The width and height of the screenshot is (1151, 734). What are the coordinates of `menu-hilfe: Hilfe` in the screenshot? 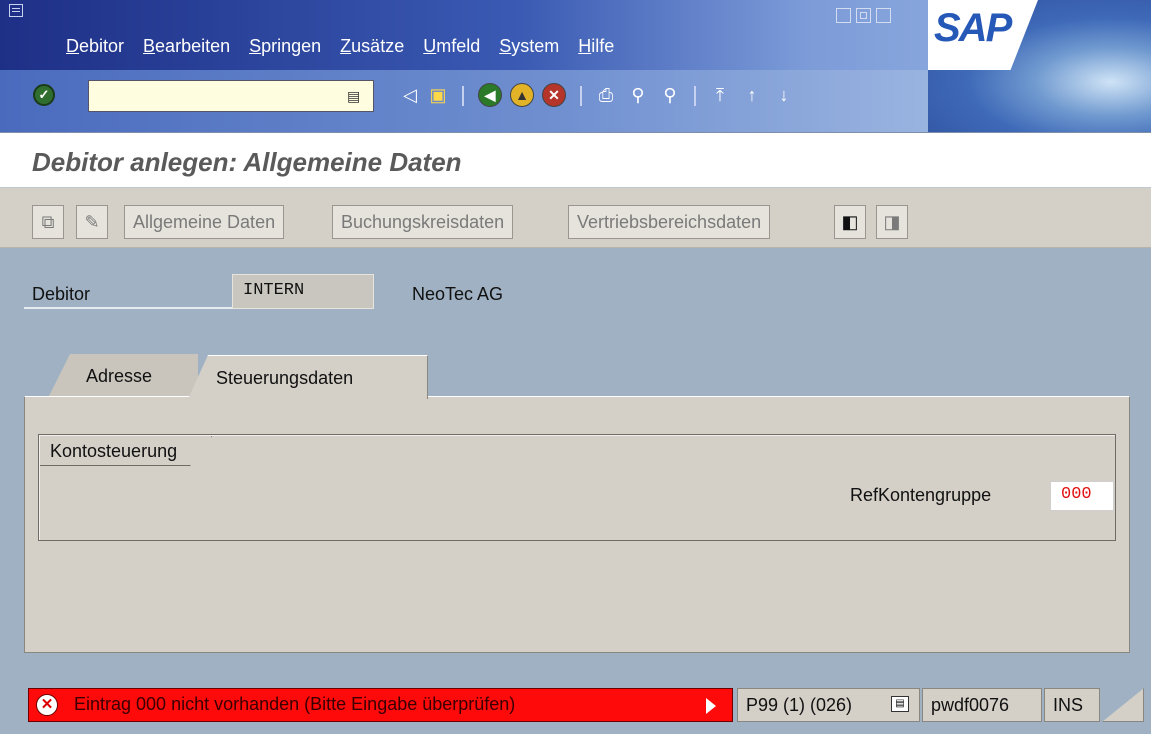 It's located at (596, 46).